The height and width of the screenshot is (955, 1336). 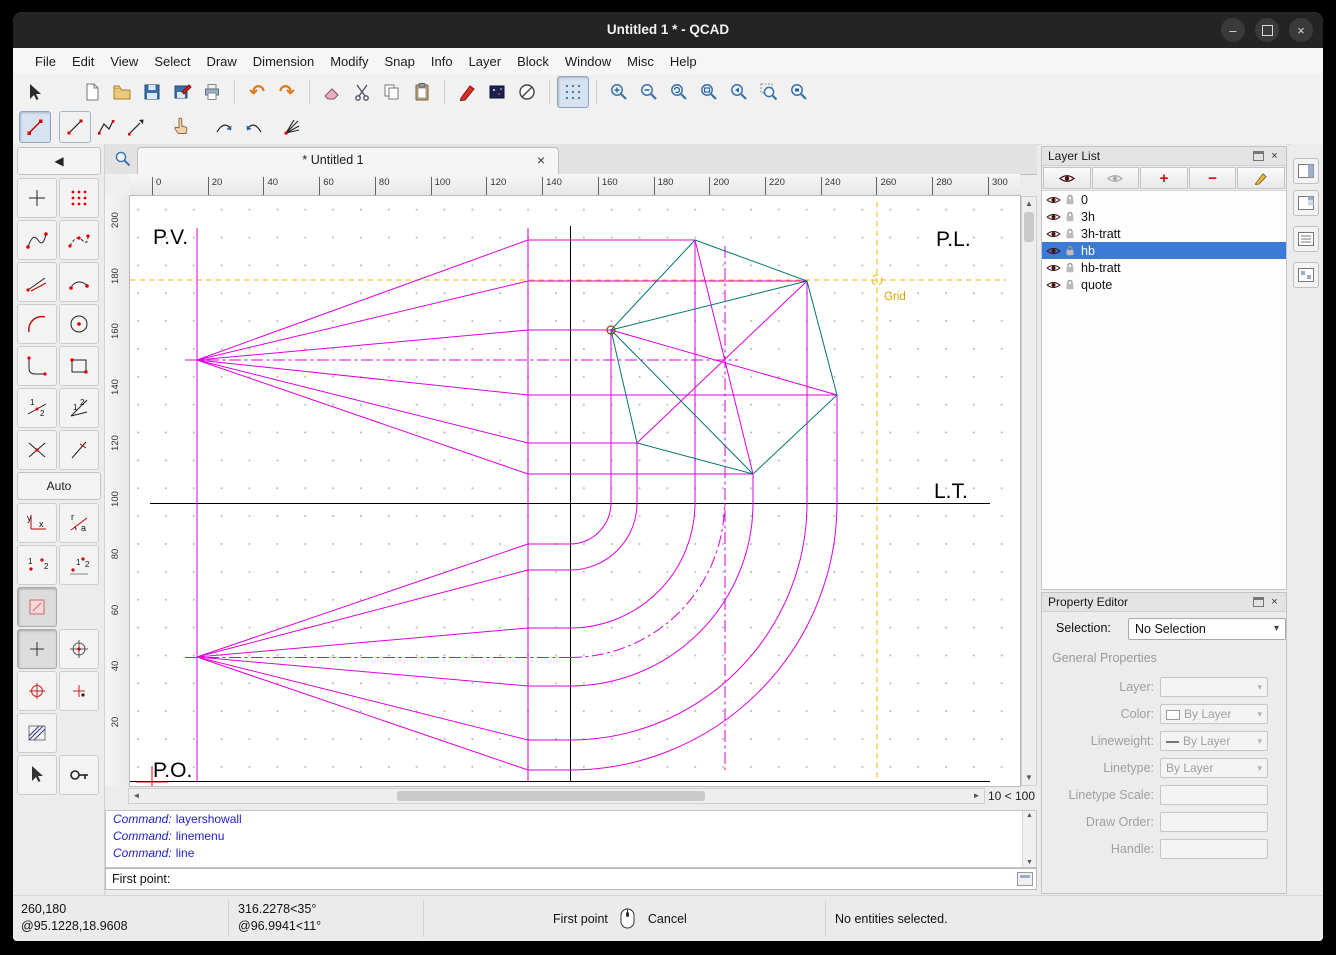 I want to click on snap-free-button, so click(x=37, y=649).